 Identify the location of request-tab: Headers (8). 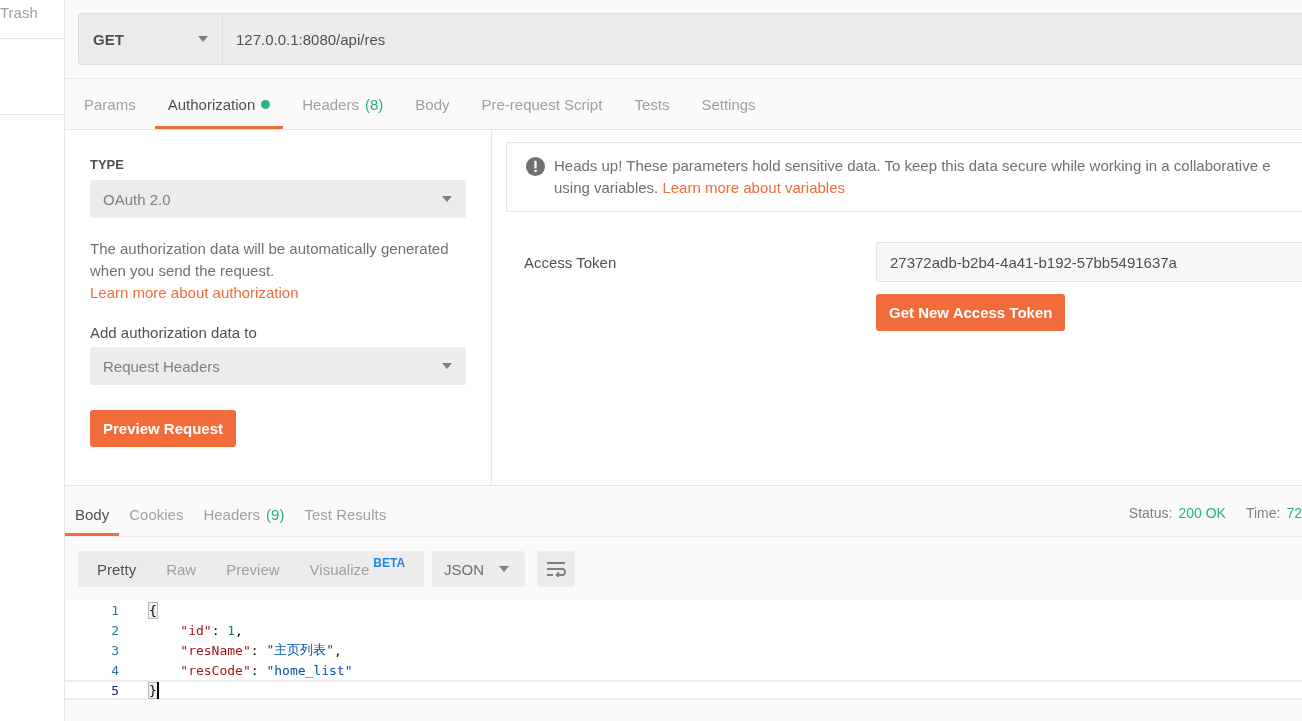
(343, 104).